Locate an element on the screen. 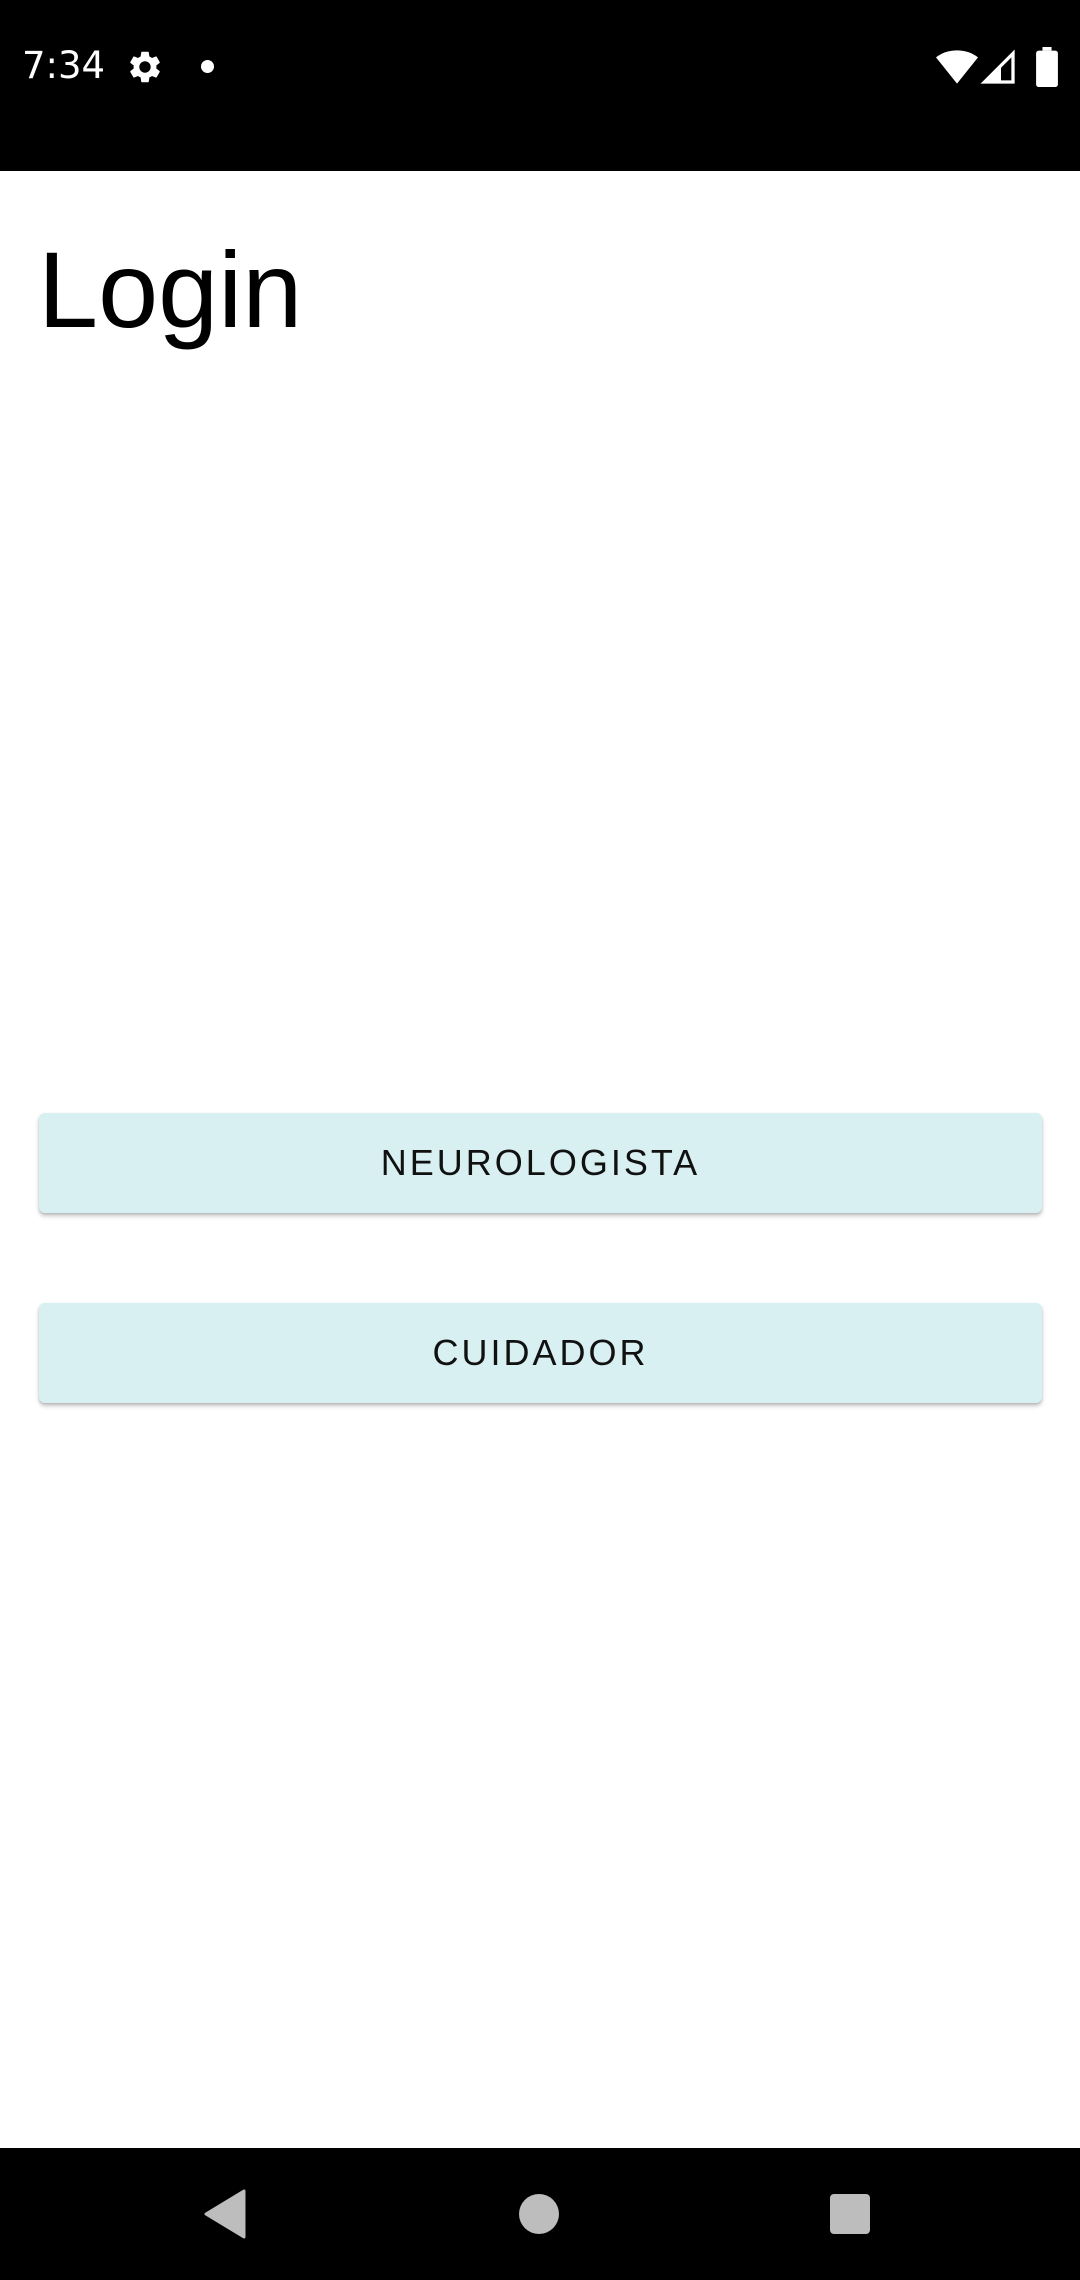  status-time: 7:34 is located at coordinates (64, 65).